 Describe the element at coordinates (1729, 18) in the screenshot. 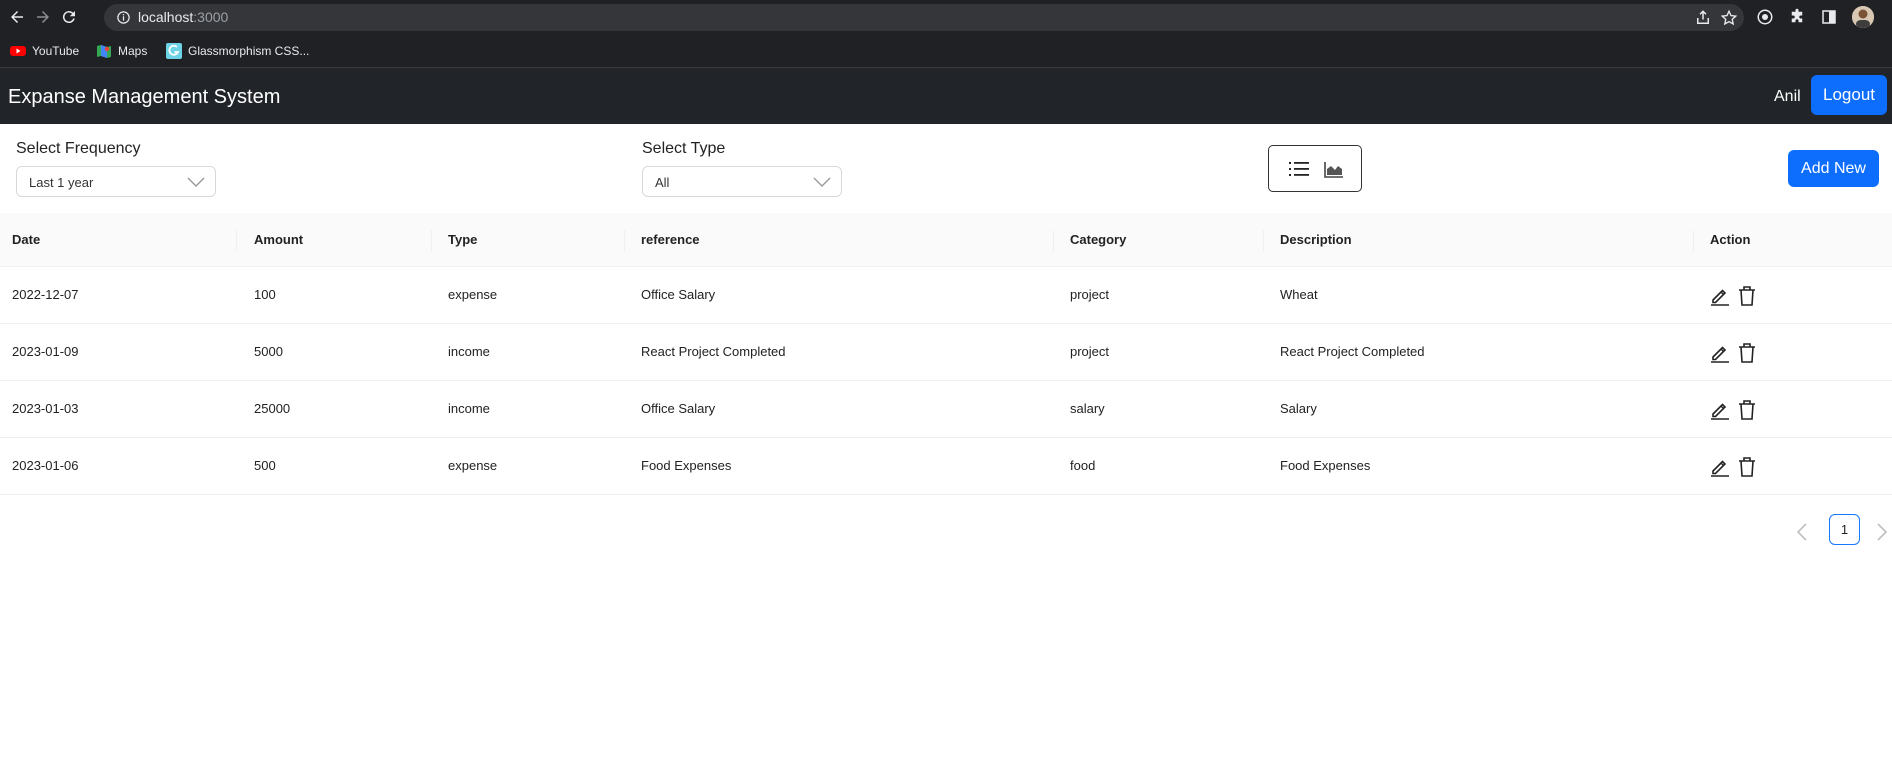

I see `star-icon` at that location.